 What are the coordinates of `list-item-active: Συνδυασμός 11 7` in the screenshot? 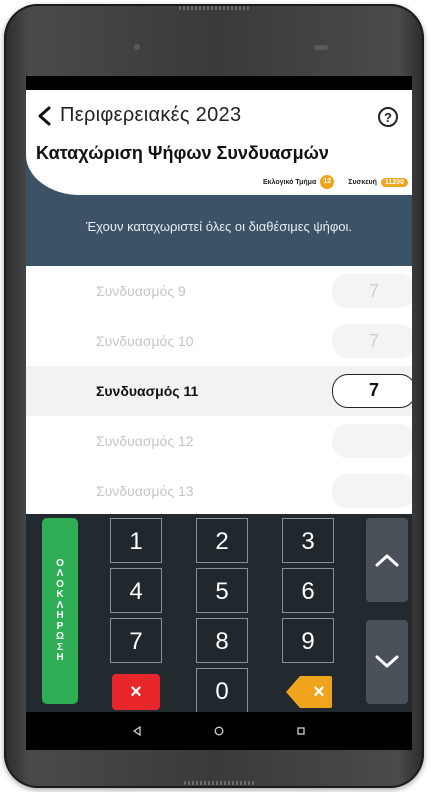 It's located at (219, 391).